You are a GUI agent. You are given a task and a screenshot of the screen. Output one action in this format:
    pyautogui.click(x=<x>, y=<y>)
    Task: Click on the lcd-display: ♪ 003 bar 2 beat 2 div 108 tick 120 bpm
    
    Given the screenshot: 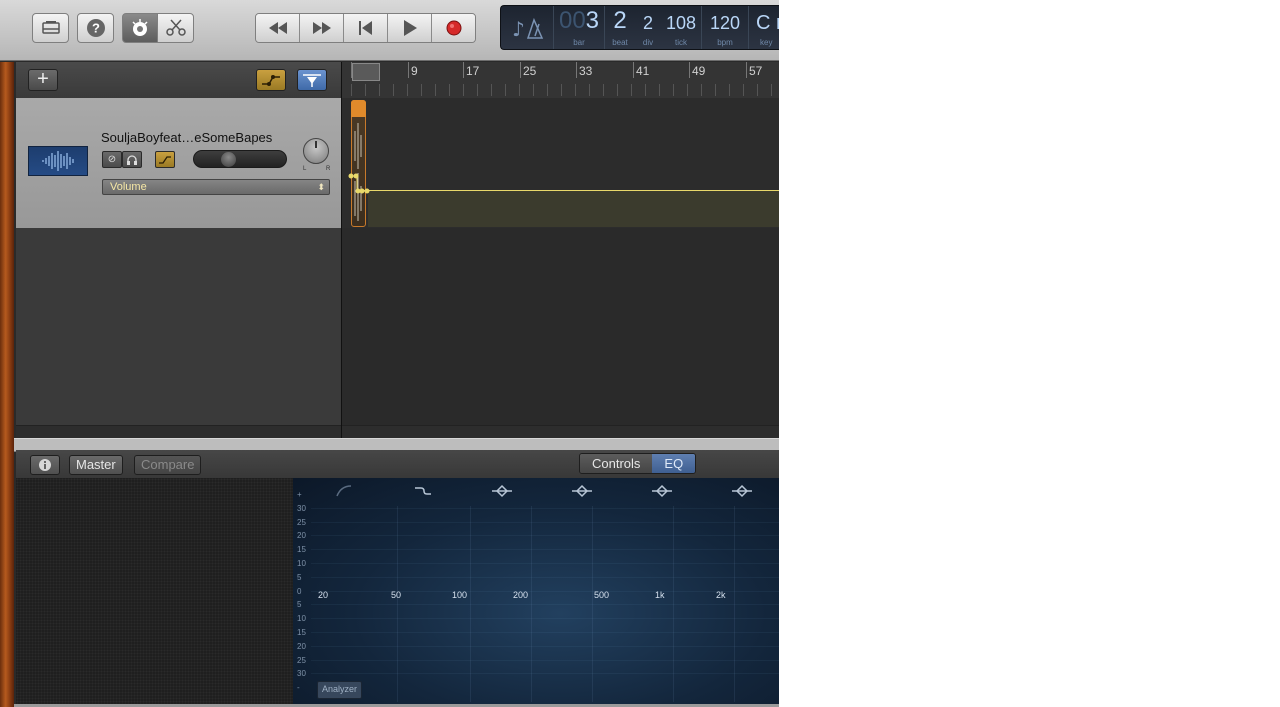 What is the action you would take?
    pyautogui.click(x=639, y=27)
    